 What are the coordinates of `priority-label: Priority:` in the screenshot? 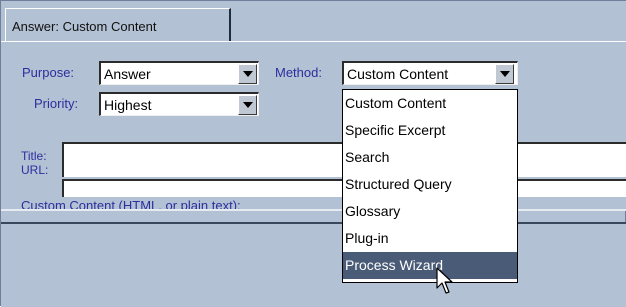 It's located at (56, 103).